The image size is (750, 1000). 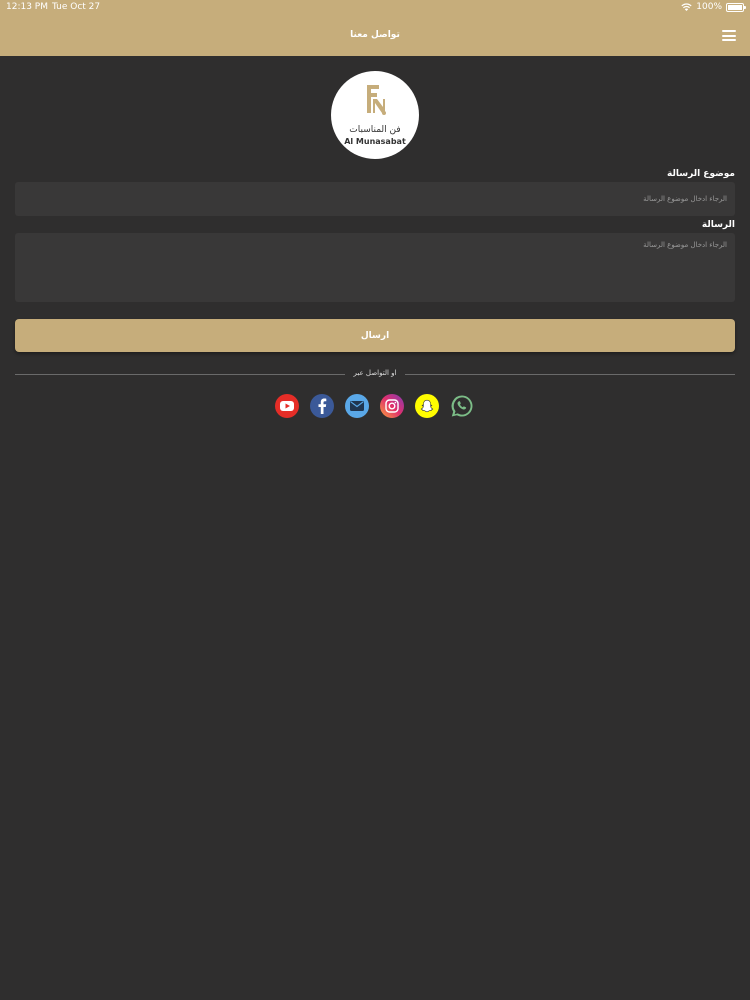 I want to click on brand-logo: فن المناسبات Al Munasabat, so click(x=375, y=115).